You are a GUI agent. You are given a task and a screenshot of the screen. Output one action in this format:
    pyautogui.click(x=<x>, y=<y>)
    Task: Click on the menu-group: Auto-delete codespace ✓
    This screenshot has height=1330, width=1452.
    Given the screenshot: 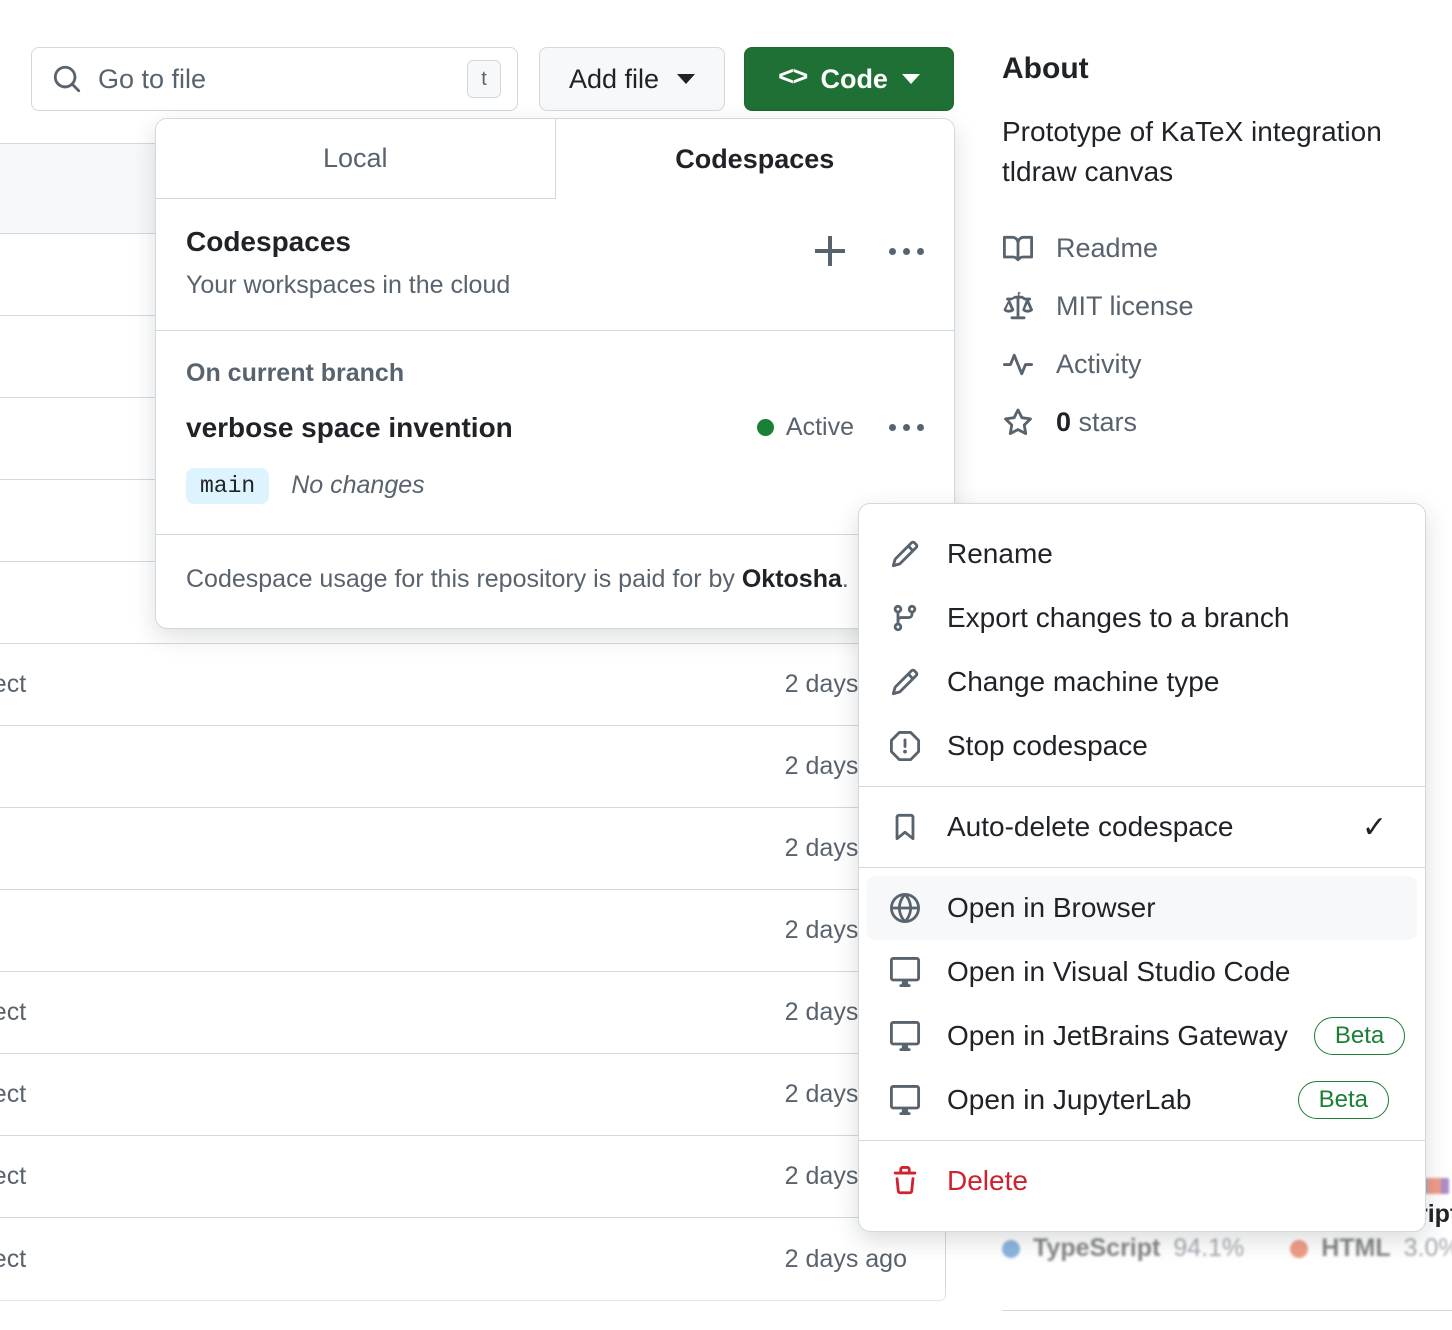 What is the action you would take?
    pyautogui.click(x=1142, y=827)
    